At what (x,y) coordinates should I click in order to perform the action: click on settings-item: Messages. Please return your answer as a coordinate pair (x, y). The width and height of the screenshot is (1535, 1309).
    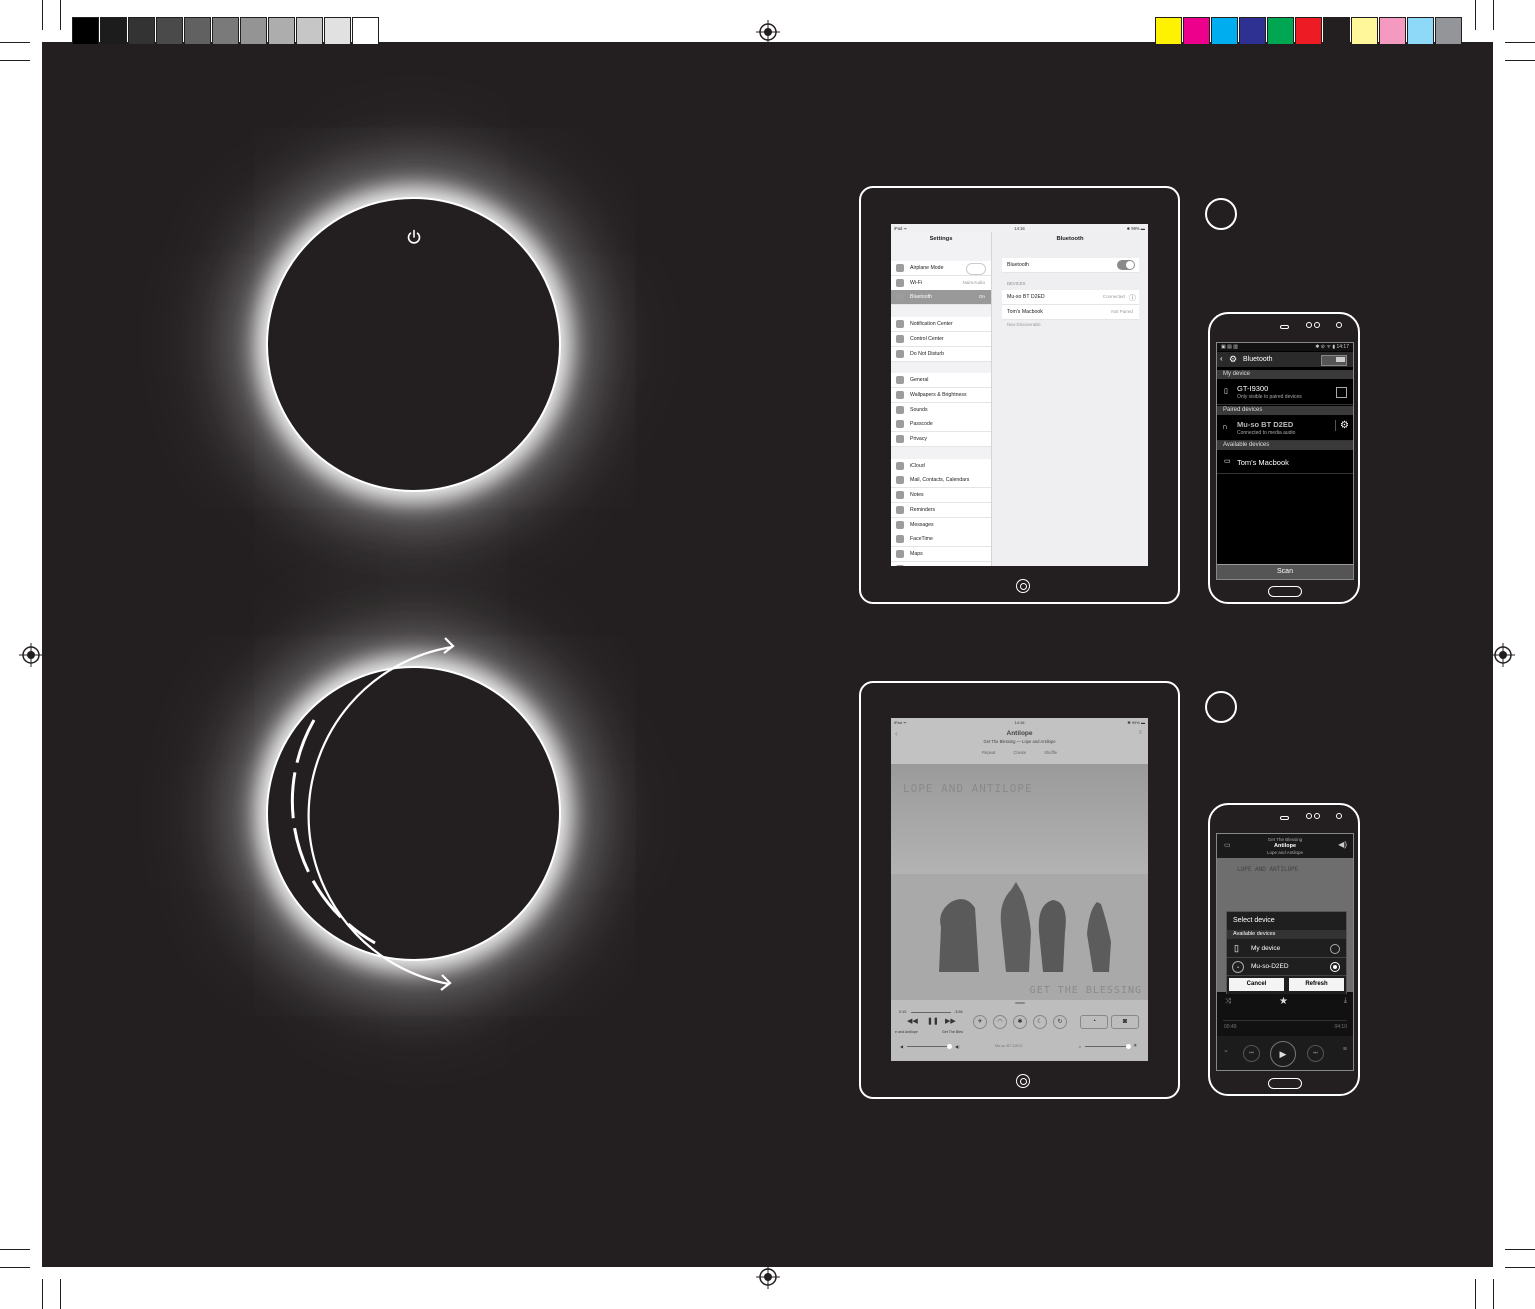
    Looking at the image, I should click on (941, 525).